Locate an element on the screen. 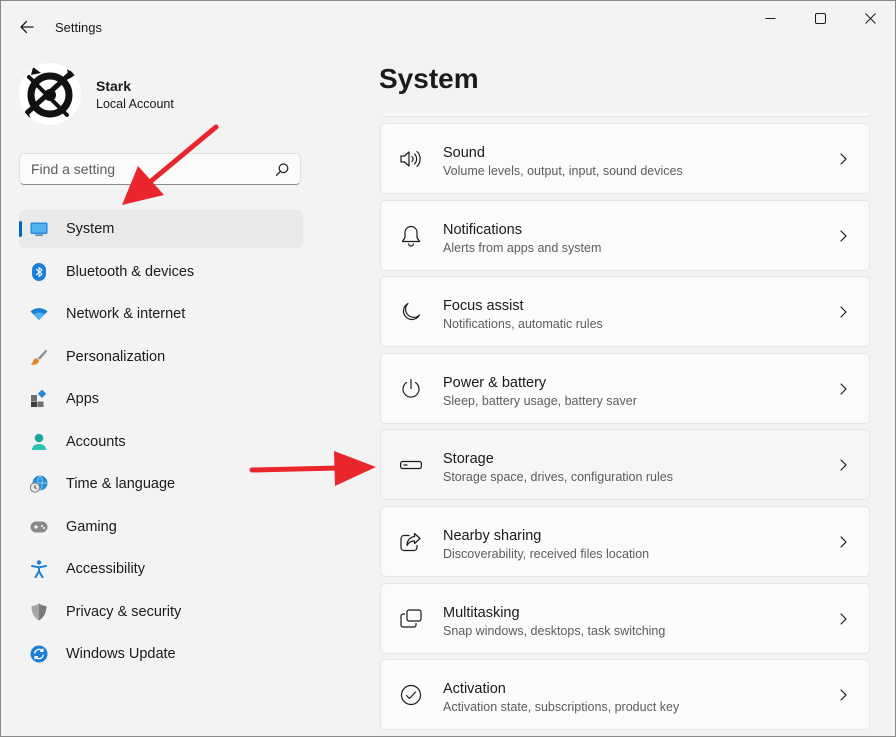 The height and width of the screenshot is (737, 896). app-title: Settings is located at coordinates (78, 27).